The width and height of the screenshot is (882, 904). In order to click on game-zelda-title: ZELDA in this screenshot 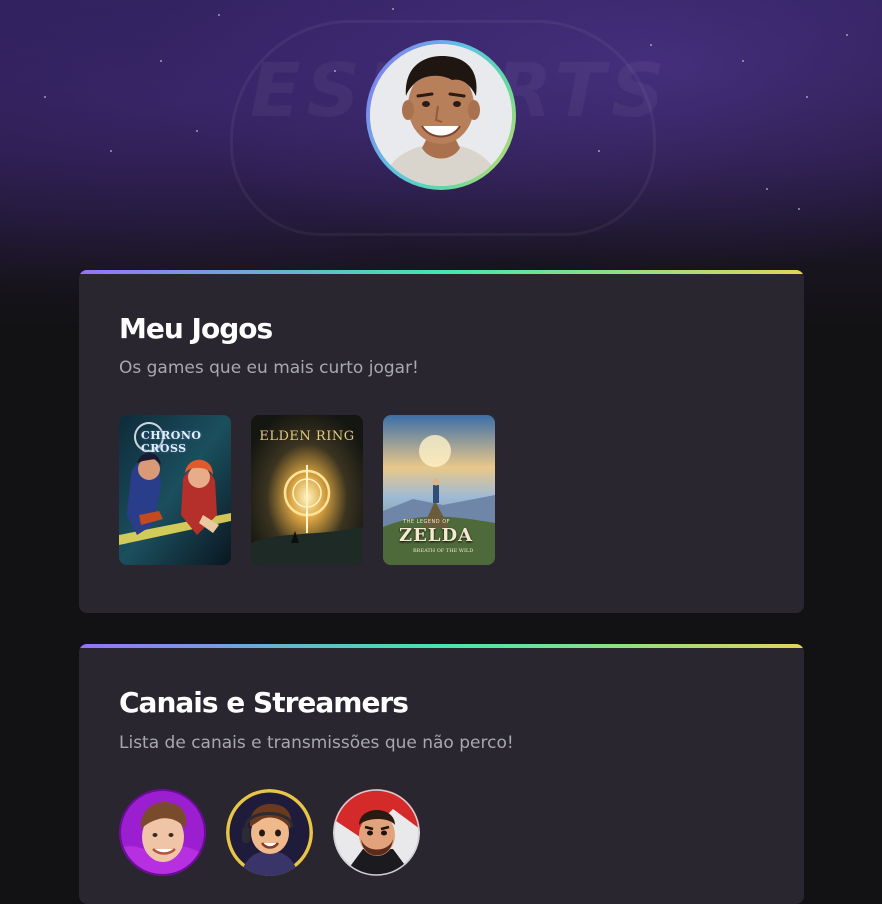, I will do `click(436, 535)`.